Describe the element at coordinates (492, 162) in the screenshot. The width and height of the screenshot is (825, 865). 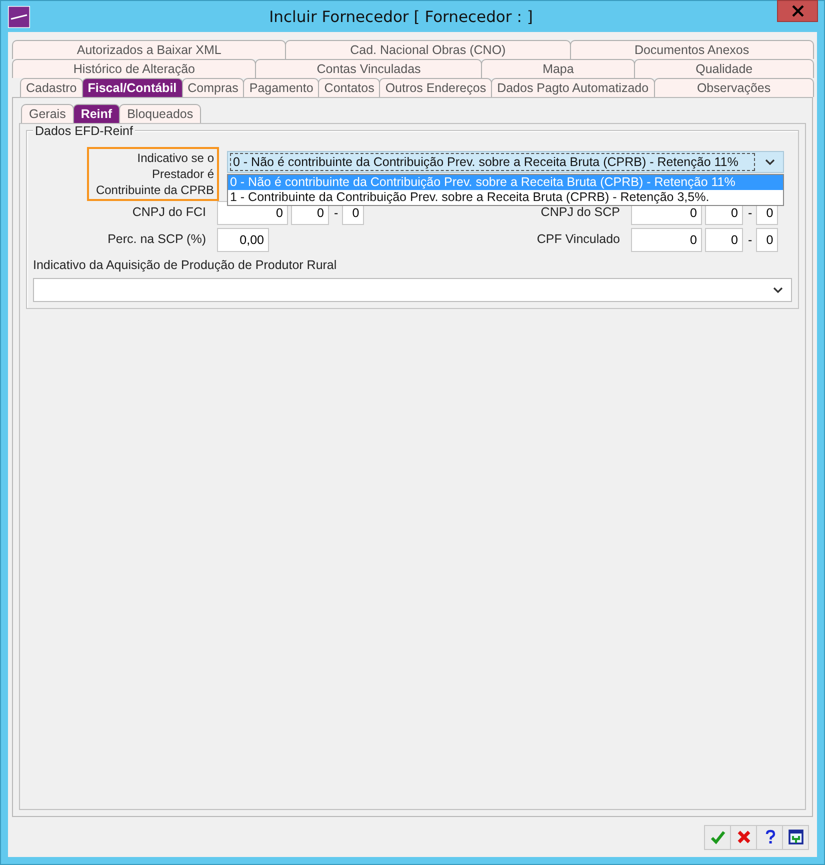
I see `dropdown-value: 0 - Não é contribuinte da Contribuição Prev. sobre a Receita Bruta (CPRB) - Retenção 11%` at that location.